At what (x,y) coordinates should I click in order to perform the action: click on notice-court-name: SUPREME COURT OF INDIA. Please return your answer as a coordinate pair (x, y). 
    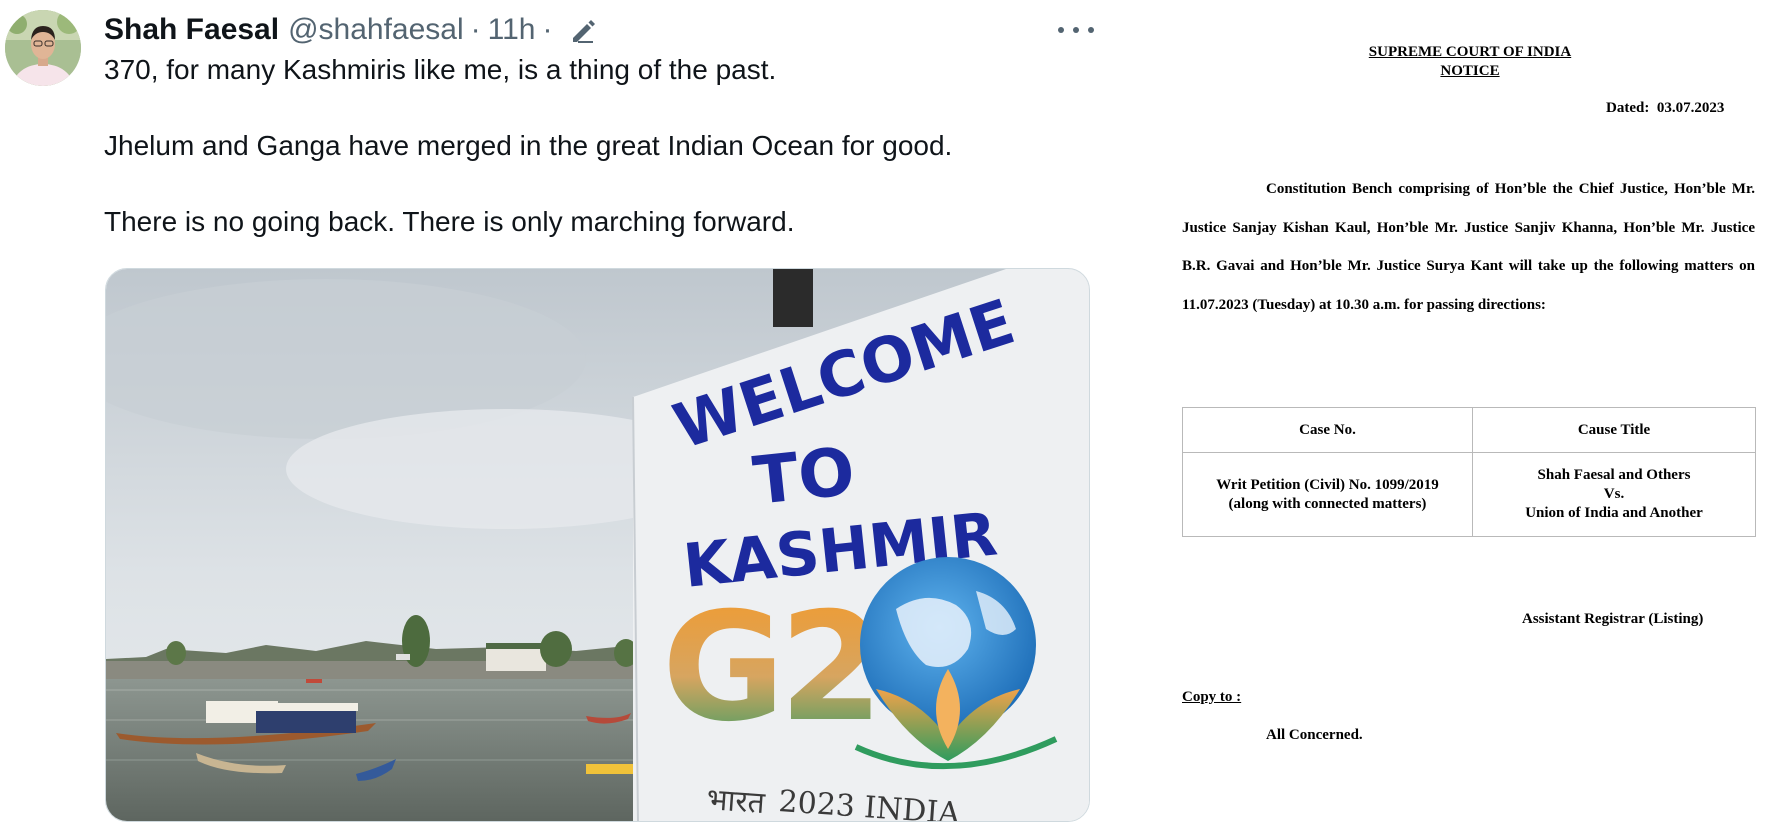
    Looking at the image, I should click on (1470, 52).